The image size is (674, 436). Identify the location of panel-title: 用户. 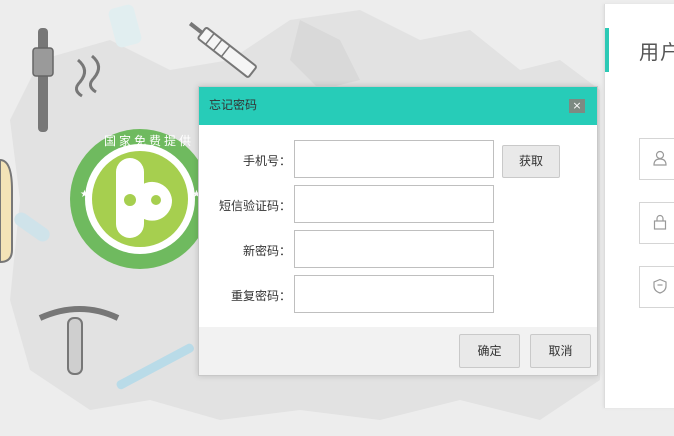
(656, 52).